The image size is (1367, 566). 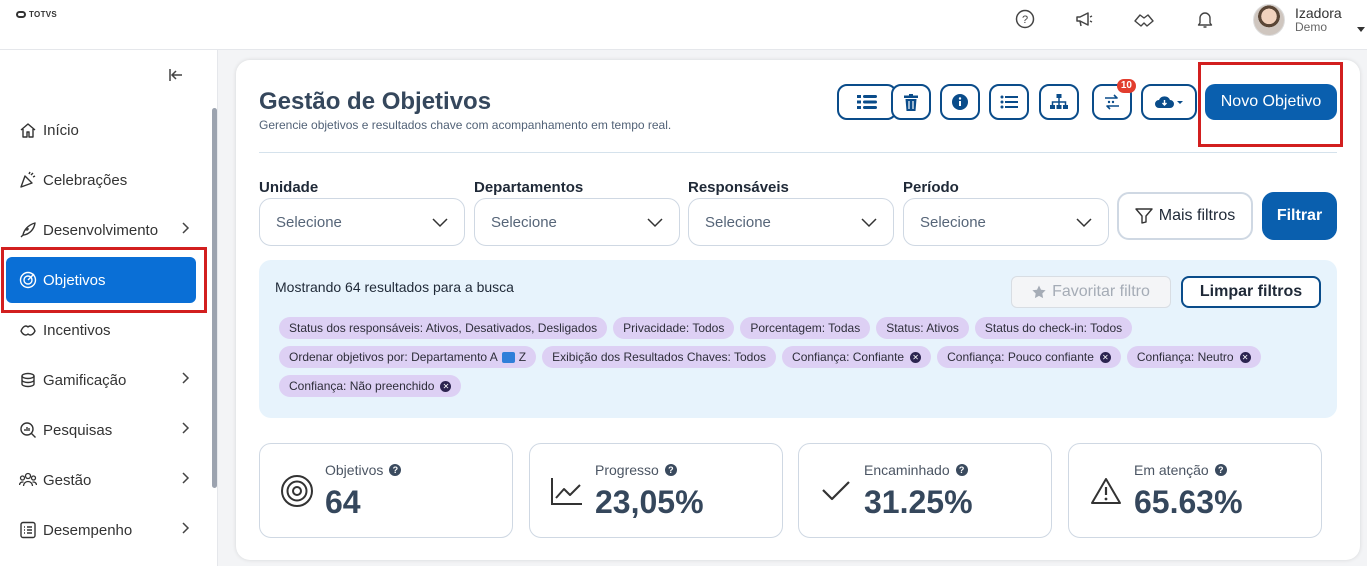 I want to click on stat-value: 23,05%, so click(x=649, y=502).